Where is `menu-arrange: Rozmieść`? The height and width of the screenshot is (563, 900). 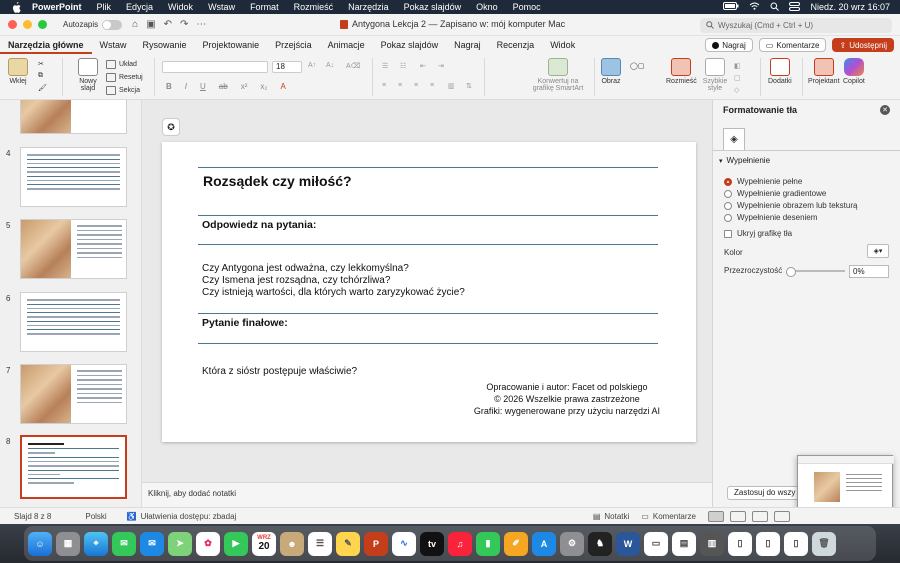
menu-arrange: Rozmieść is located at coordinates (314, 7).